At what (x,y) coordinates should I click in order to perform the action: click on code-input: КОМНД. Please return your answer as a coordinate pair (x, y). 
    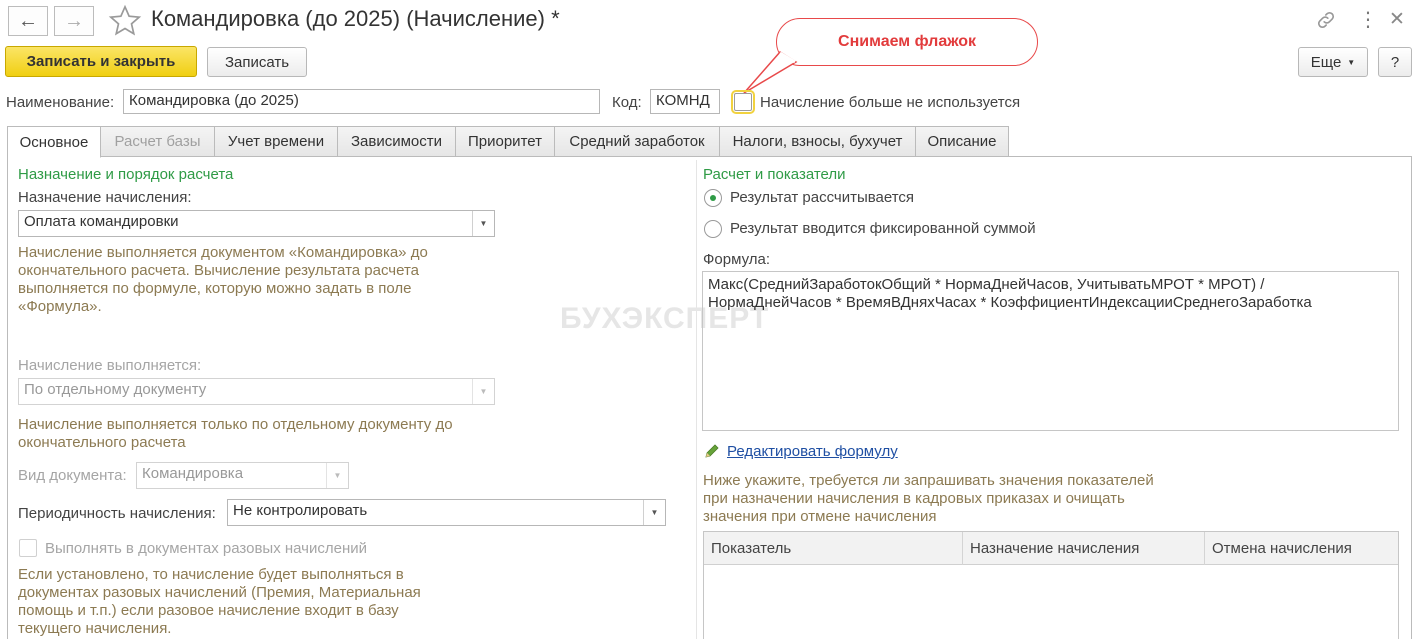
    Looking at the image, I should click on (685, 101).